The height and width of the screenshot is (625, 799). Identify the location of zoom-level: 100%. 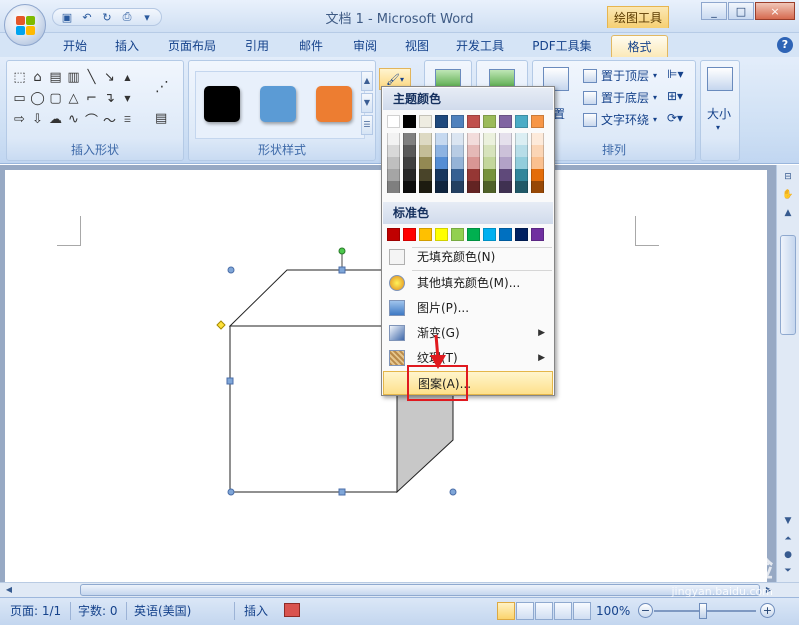
(613, 611).